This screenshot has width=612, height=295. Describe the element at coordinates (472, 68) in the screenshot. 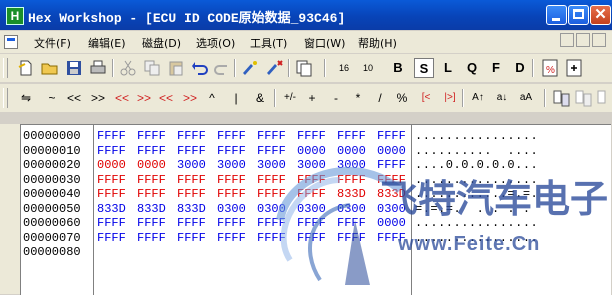

I see `quad-group-button: Q` at that location.